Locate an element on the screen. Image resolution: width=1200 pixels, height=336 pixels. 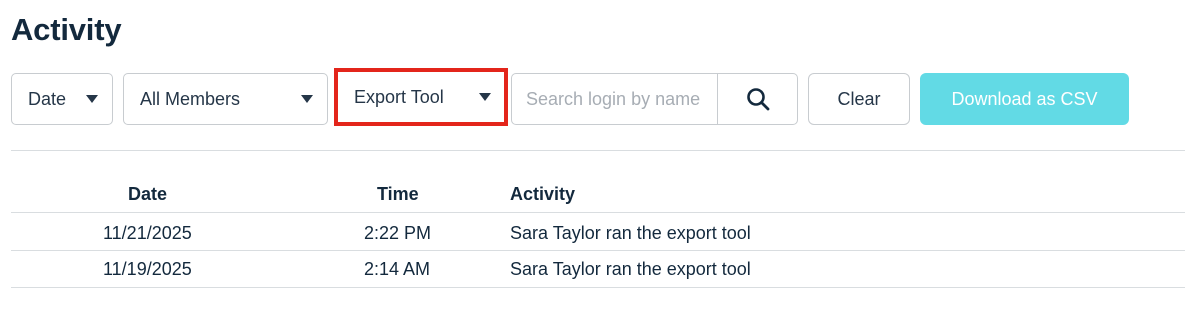
divider is located at coordinates (598, 150).